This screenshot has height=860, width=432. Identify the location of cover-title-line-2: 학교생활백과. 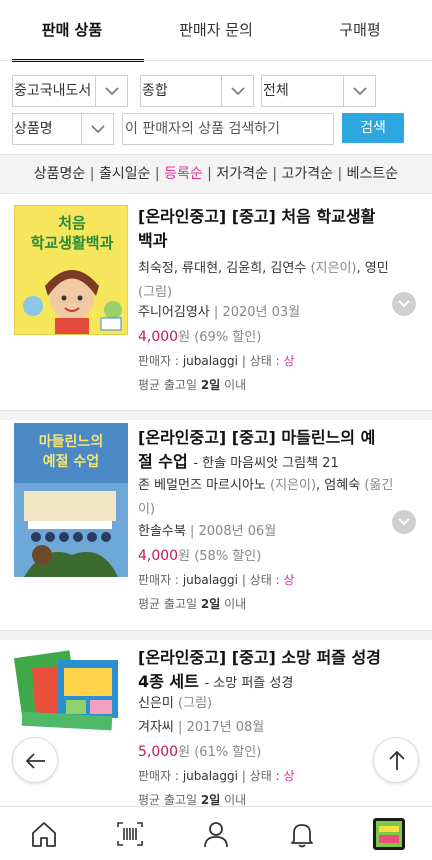
(72, 243).